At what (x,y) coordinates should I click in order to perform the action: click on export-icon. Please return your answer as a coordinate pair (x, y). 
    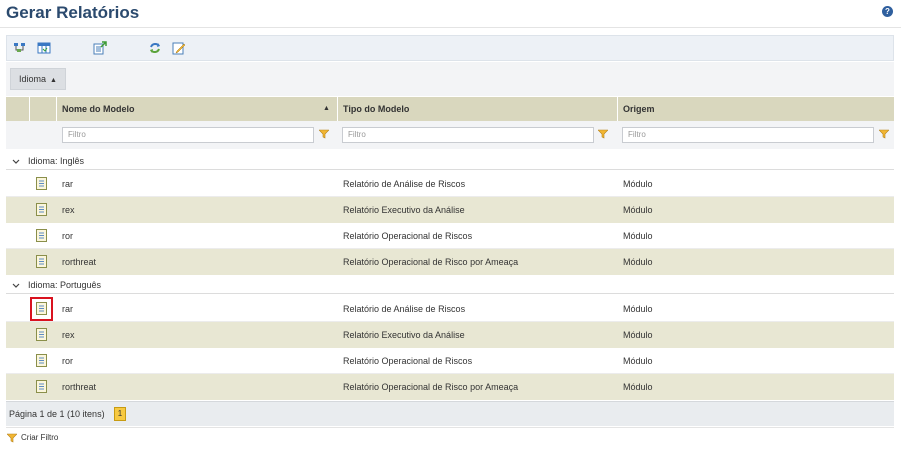
    Looking at the image, I should click on (100, 48).